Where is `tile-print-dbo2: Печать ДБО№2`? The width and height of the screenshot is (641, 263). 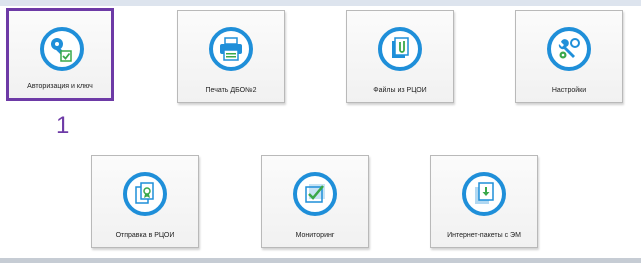
tile-print-dbo2: Печать ДБО№2 is located at coordinates (231, 56).